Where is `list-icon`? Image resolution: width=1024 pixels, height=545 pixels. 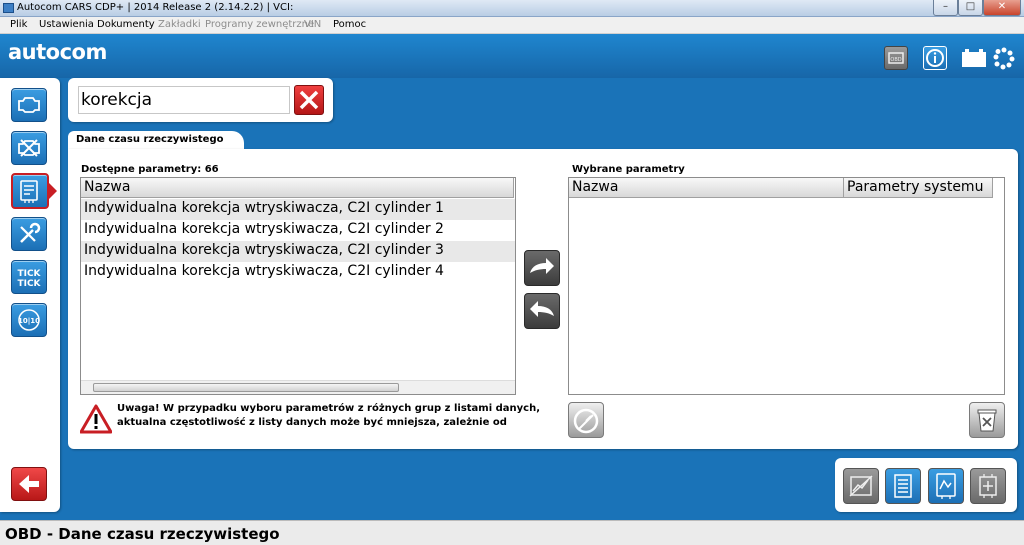 list-icon is located at coordinates (903, 486).